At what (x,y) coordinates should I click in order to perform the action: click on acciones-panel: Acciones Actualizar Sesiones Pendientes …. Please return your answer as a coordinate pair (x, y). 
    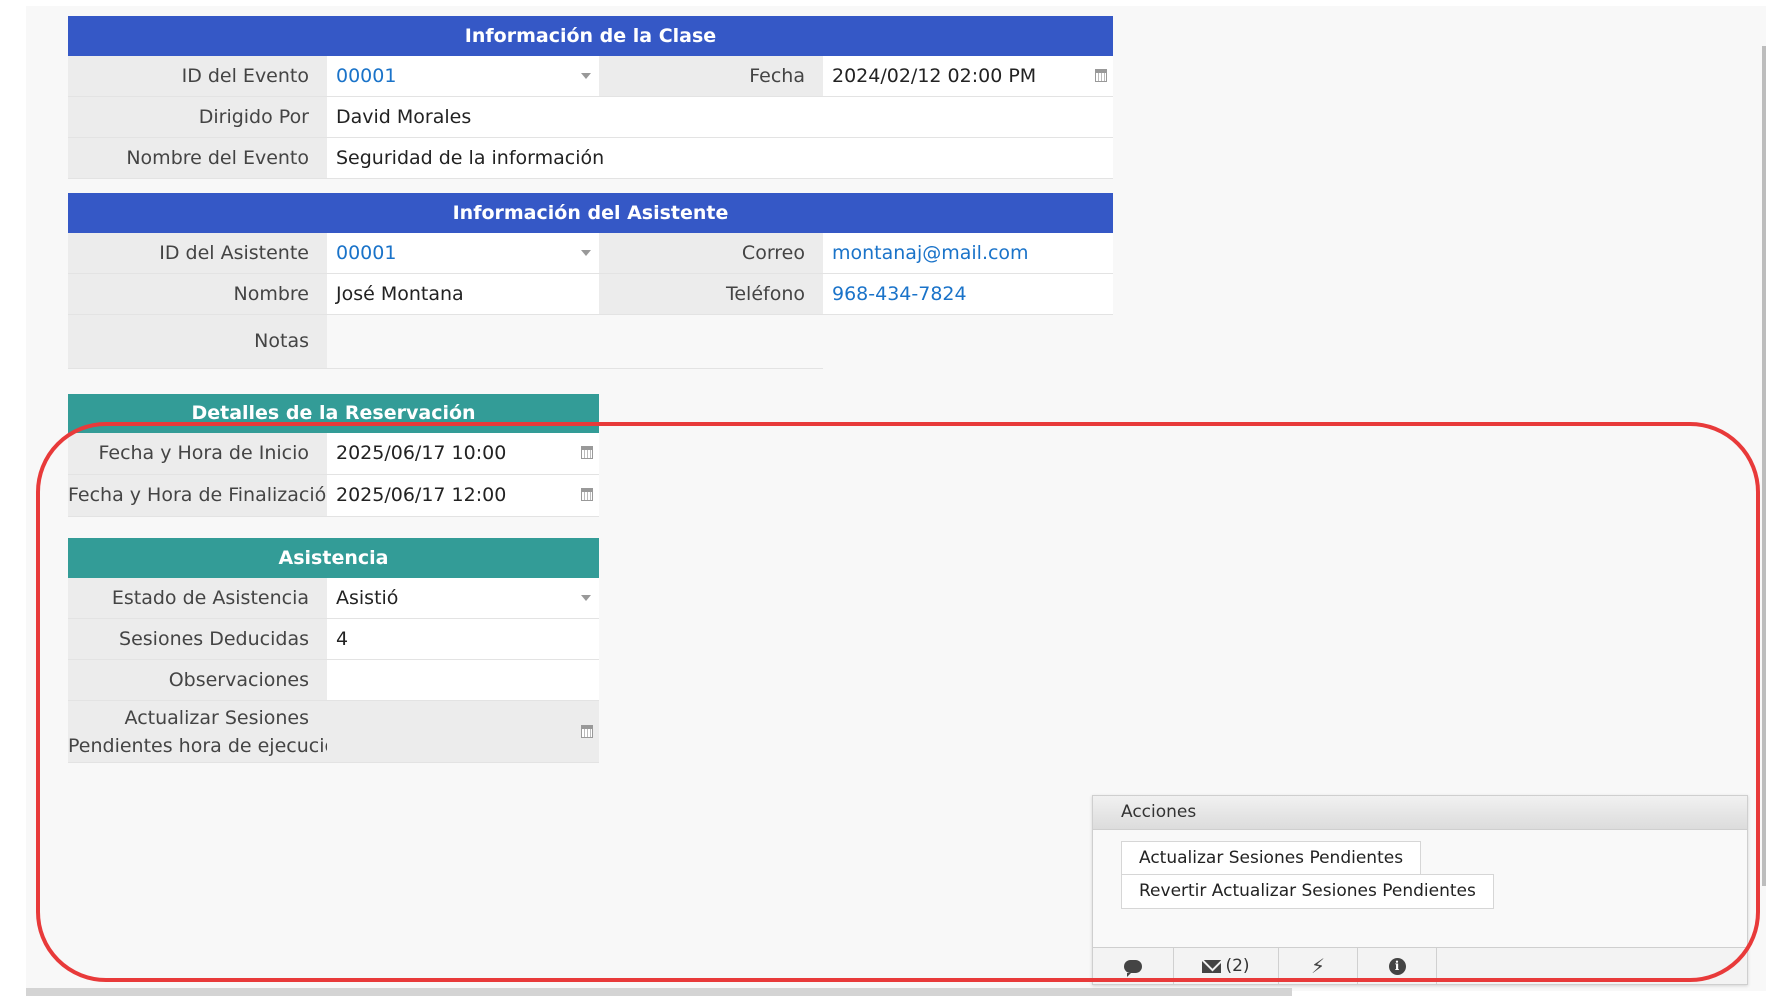
    Looking at the image, I should click on (1420, 890).